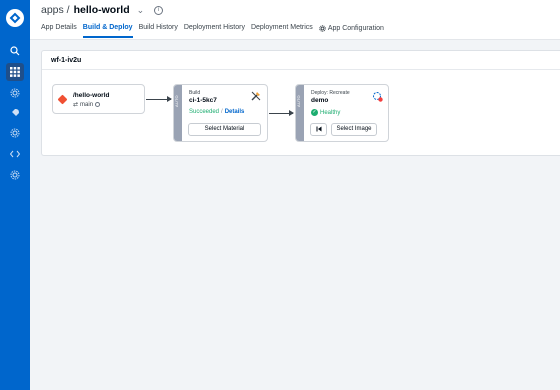 This screenshot has height=390, width=560. Describe the element at coordinates (330, 93) in the screenshot. I see `deploy-subtitle: Deploy: Recreate` at that location.